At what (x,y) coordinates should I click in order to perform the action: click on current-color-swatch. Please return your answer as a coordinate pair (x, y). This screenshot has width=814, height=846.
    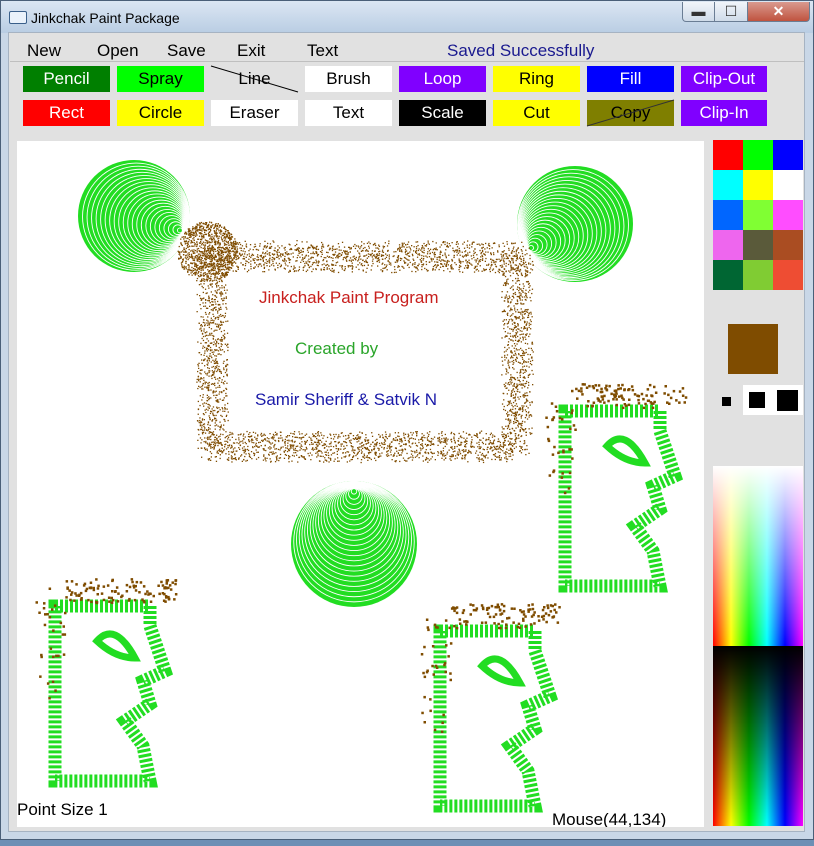
    Looking at the image, I should click on (753, 349).